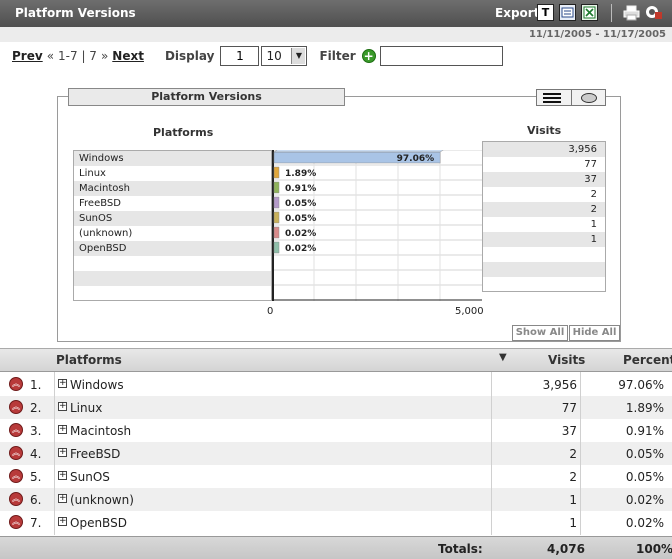  What do you see at coordinates (336, 522) in the screenshot?
I see `table-row: ︽ 7. + OpenBSD 1 0.02%` at bounding box center [336, 522].